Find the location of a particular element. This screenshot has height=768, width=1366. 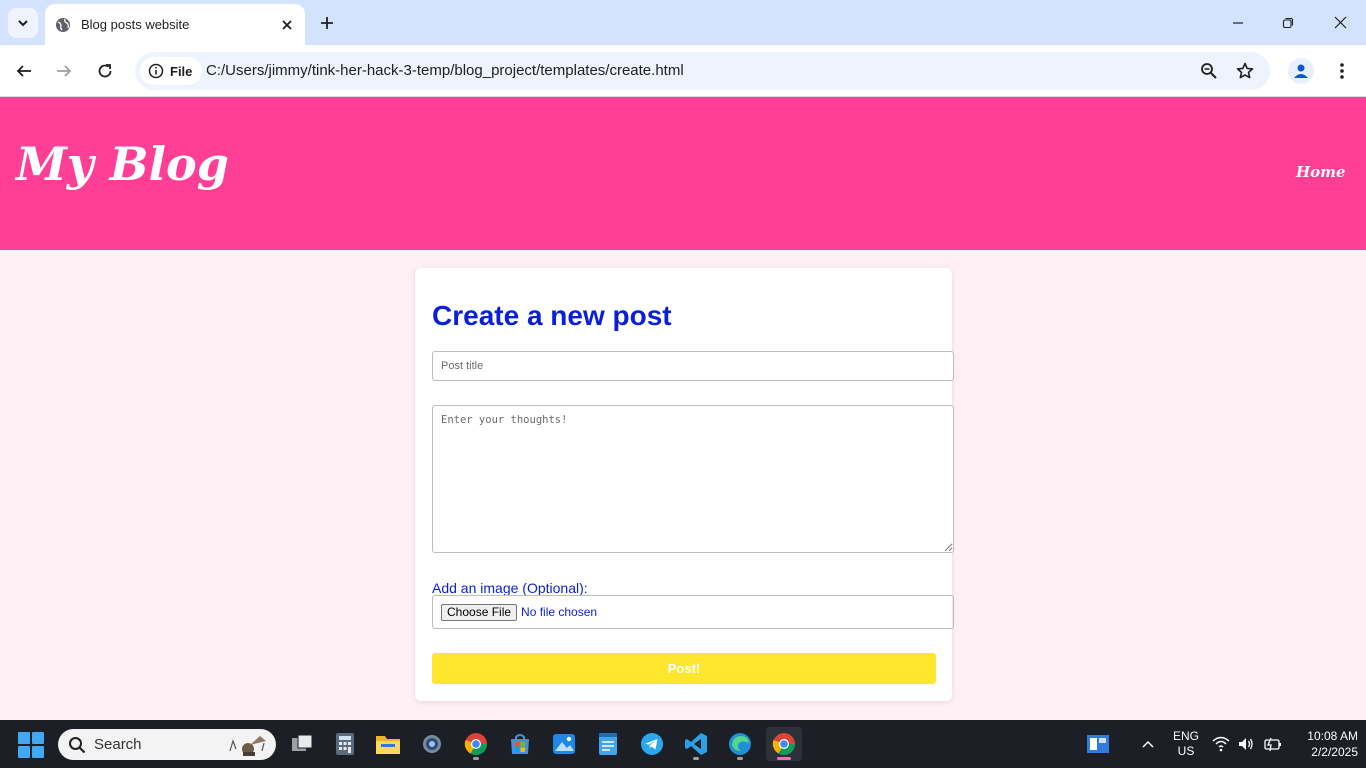

taskbar-app-calculator is located at coordinates (345, 744).